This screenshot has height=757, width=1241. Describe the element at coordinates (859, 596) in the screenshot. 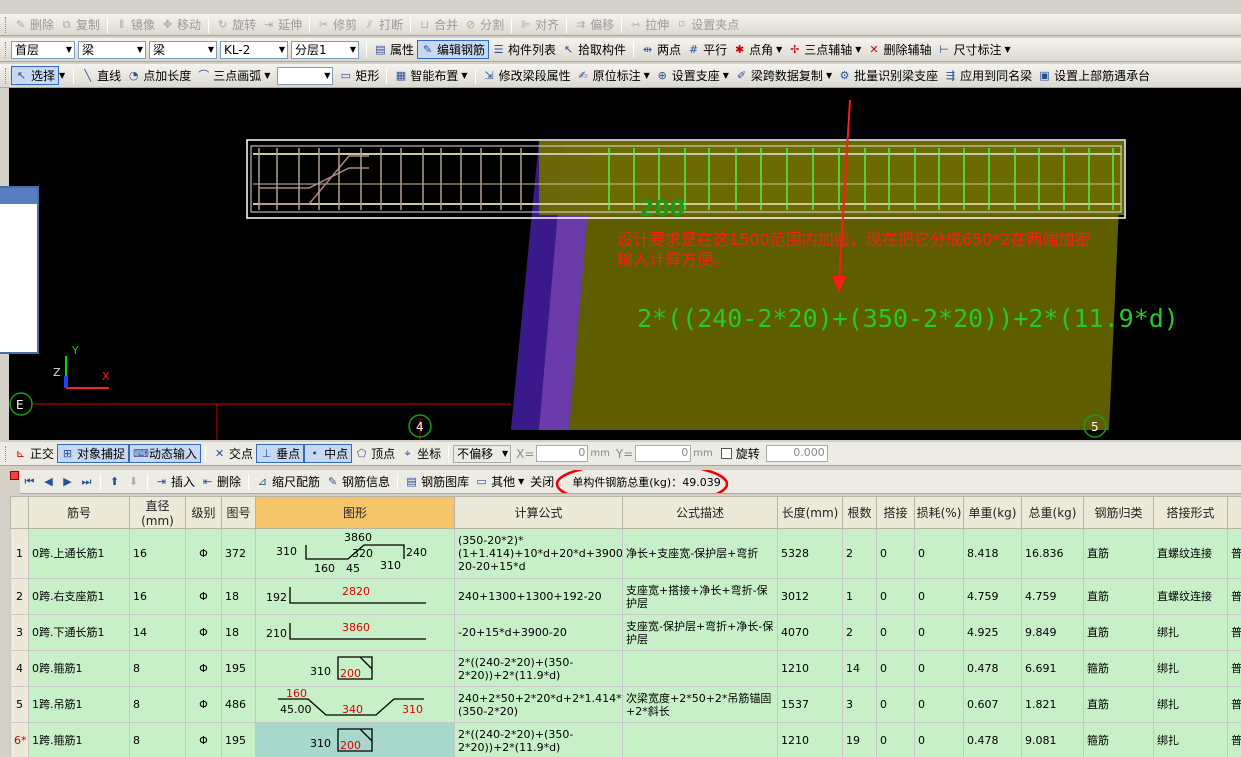

I see `cell-count: 1` at that location.